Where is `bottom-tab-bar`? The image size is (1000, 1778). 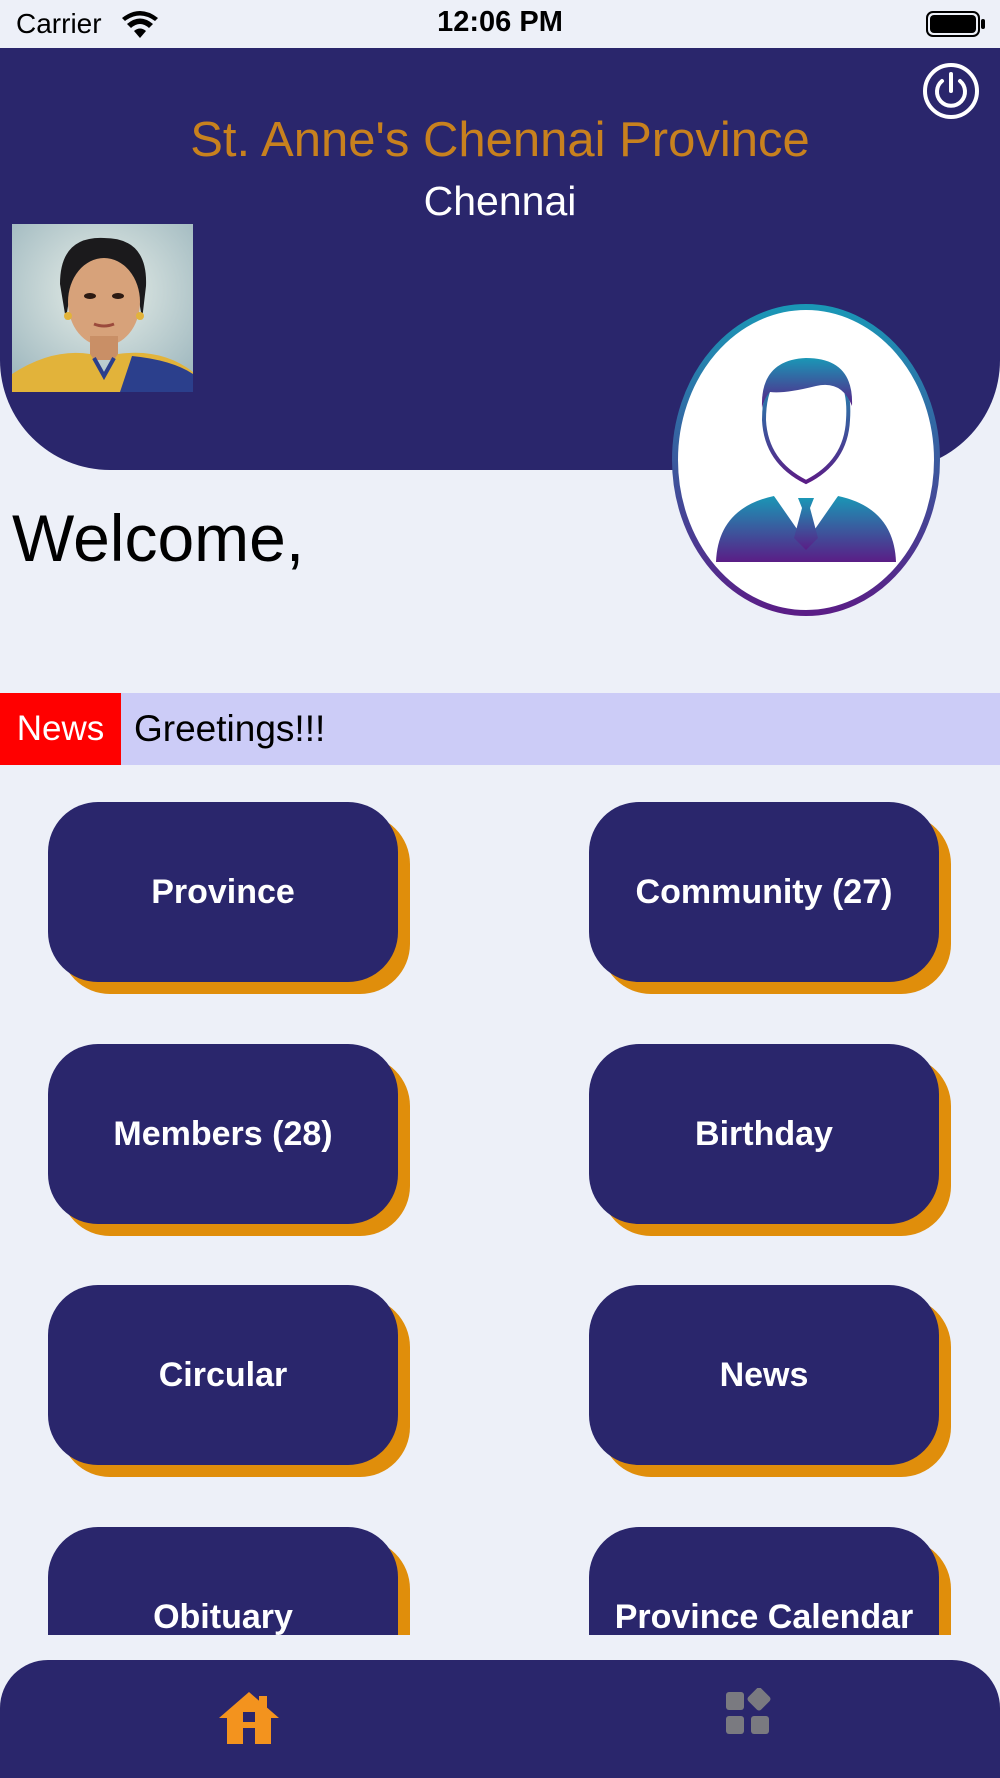 bottom-tab-bar is located at coordinates (500, 1719).